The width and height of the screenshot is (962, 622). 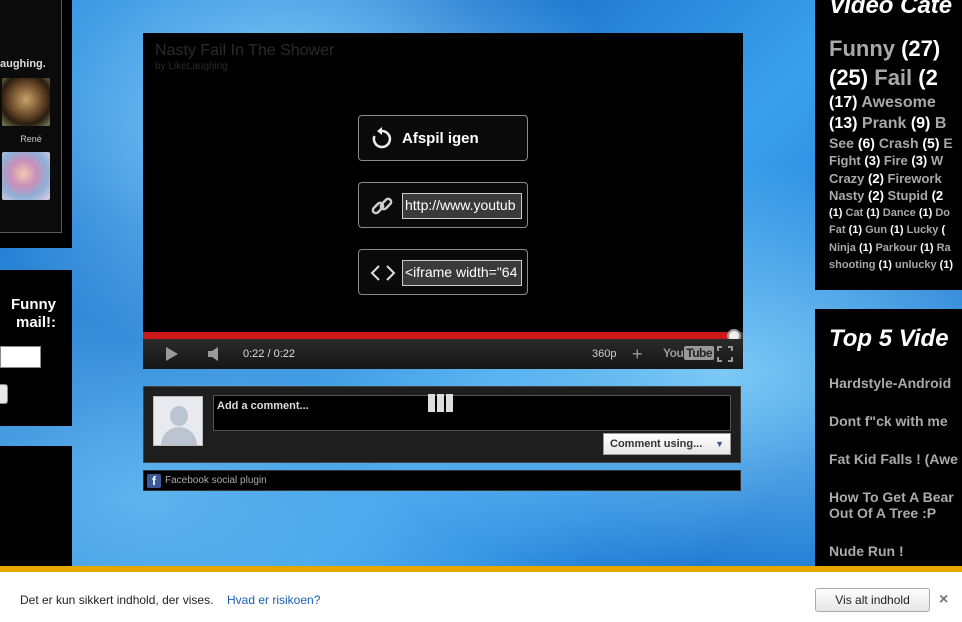 What do you see at coordinates (172, 355) in the screenshot?
I see `play-icon` at bounding box center [172, 355].